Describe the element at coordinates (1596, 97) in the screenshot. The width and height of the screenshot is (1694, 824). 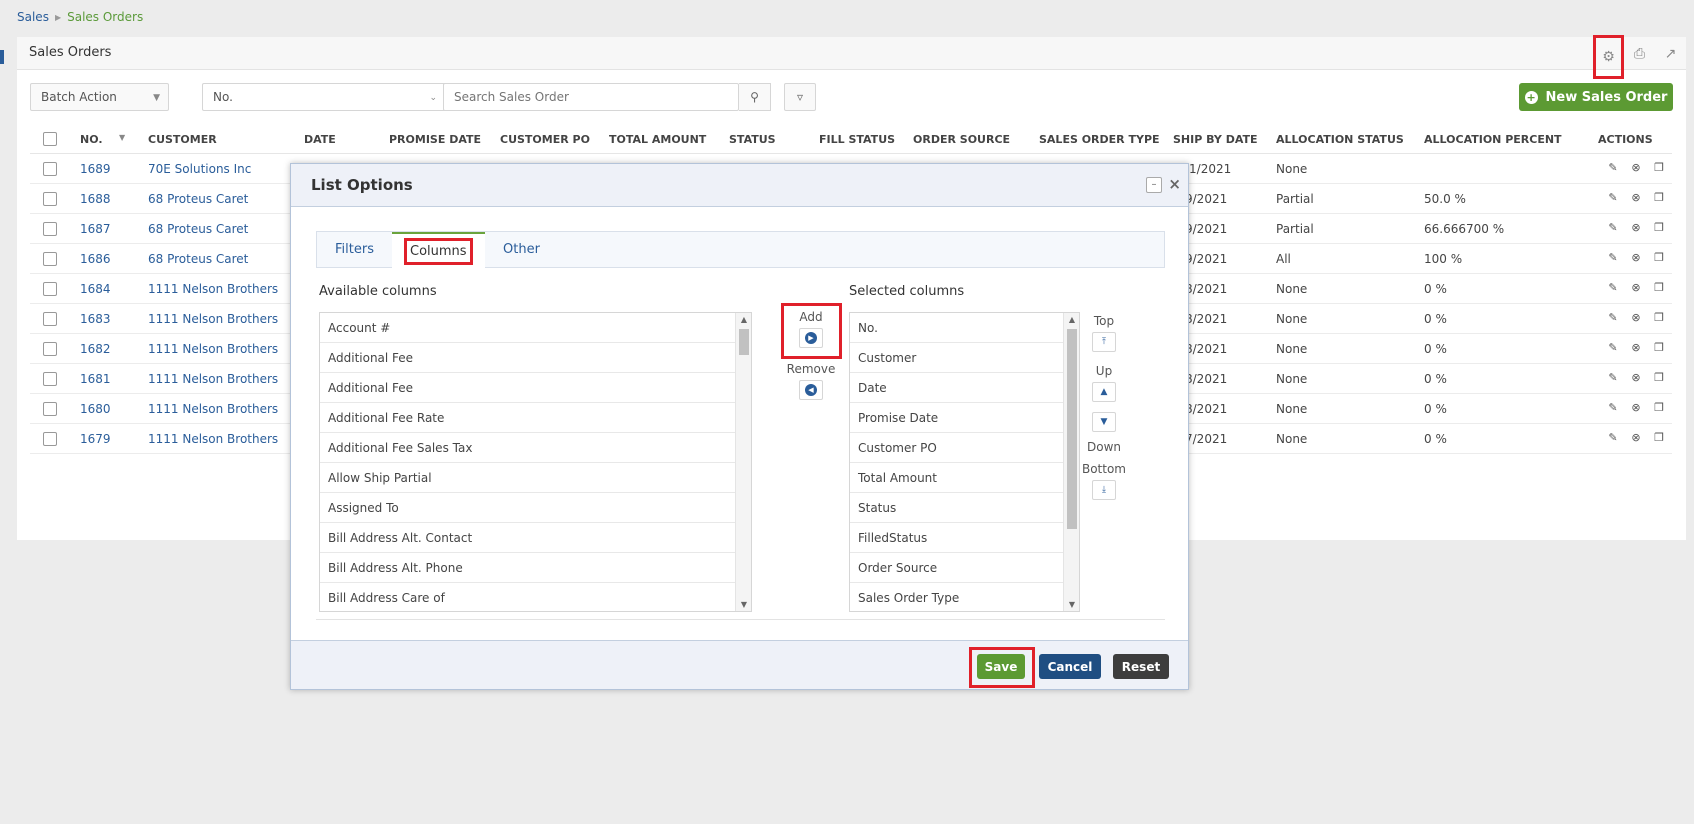
I see `new-sales-order-button: + New Sales Order` at that location.